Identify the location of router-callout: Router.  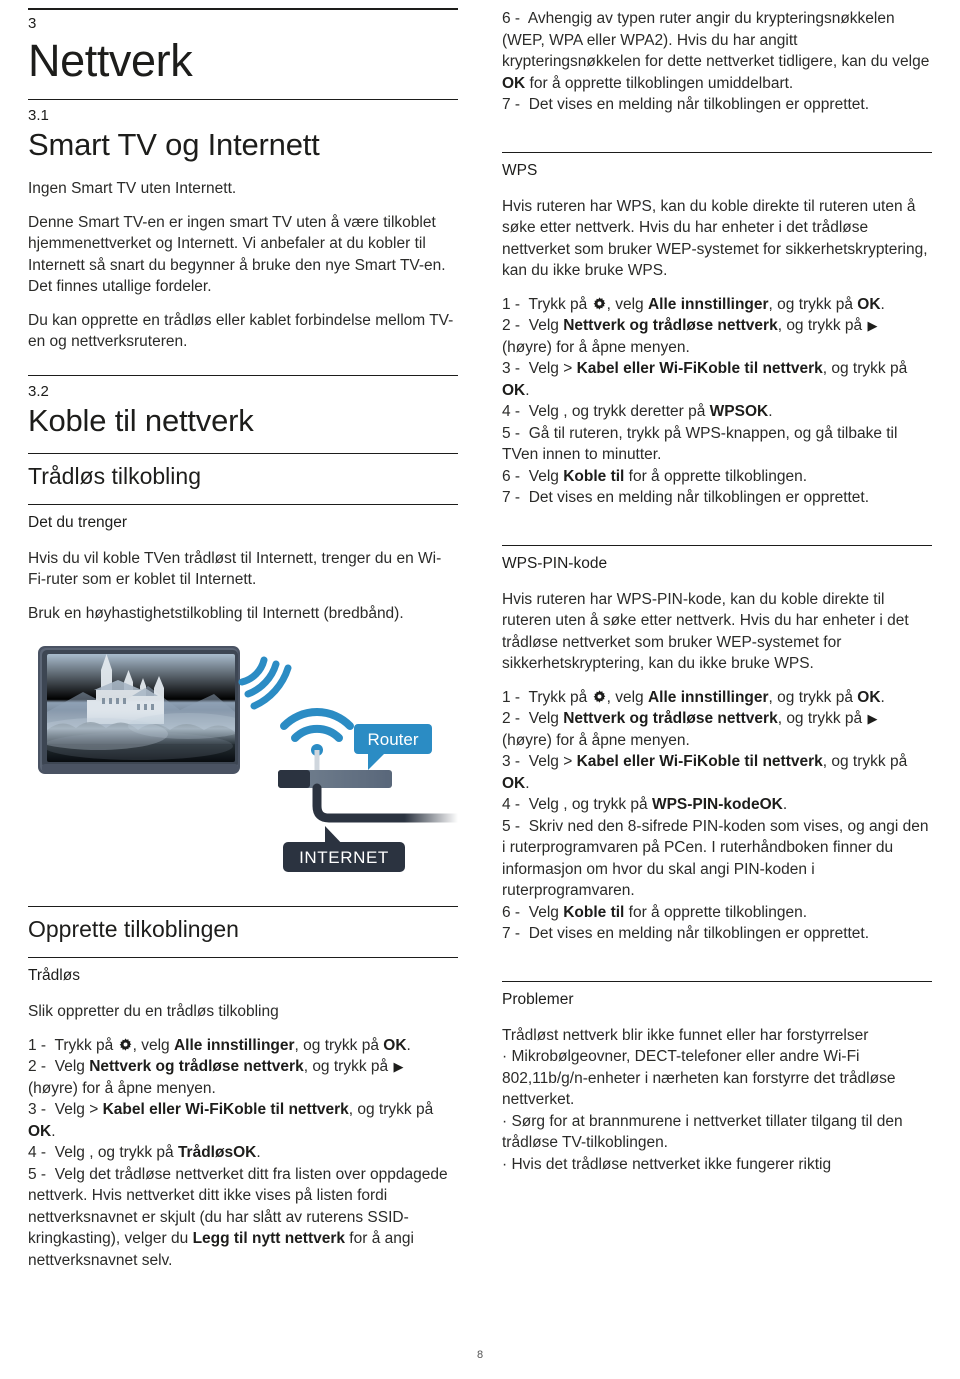
(393, 747).